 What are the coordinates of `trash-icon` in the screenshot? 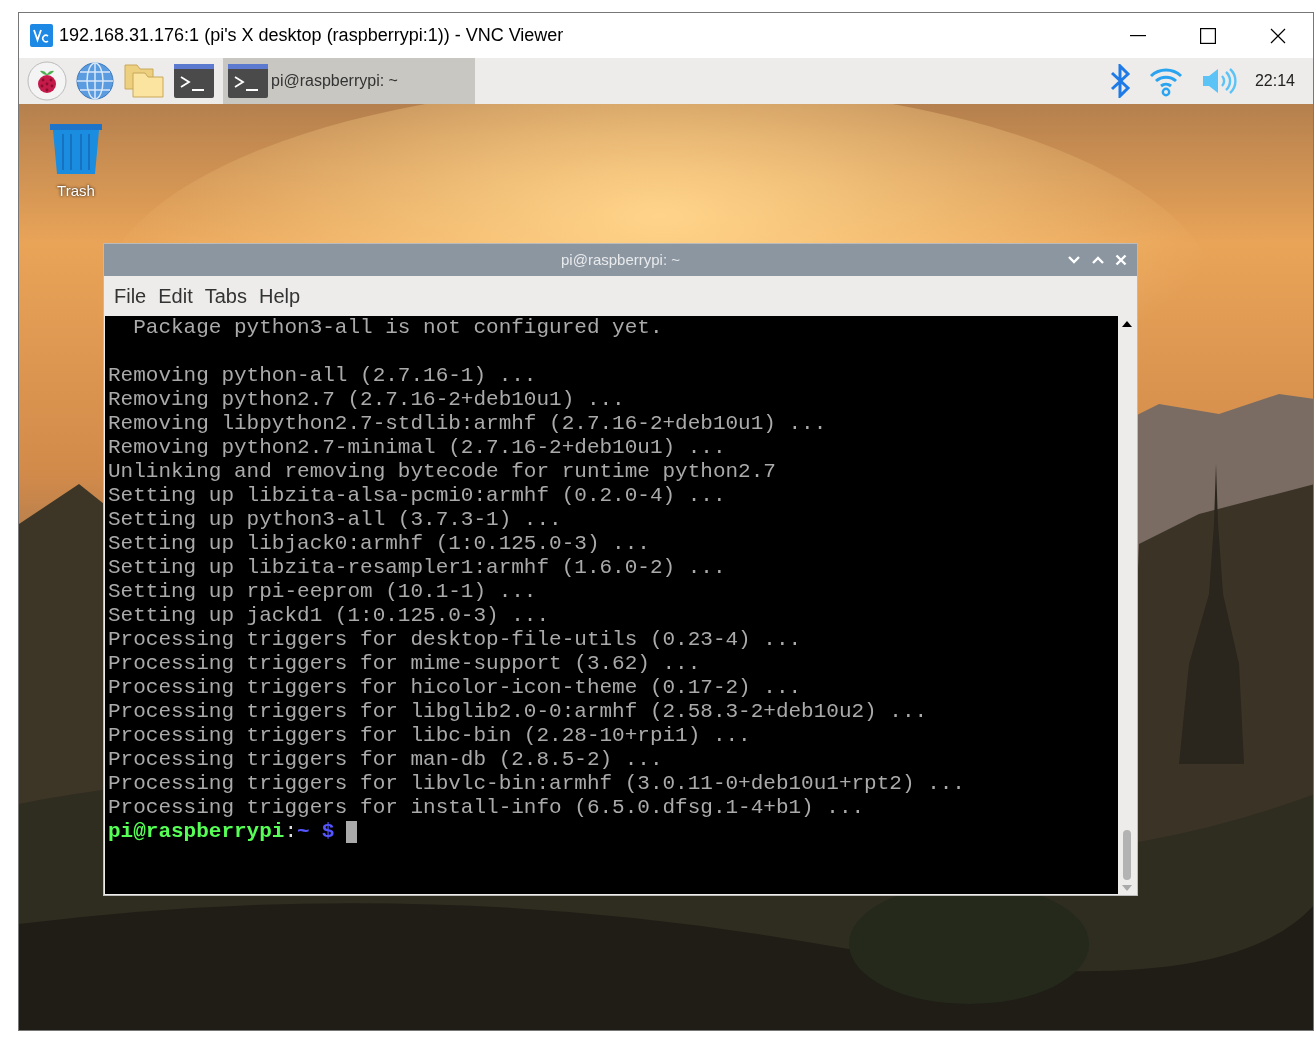 It's located at (76, 149).